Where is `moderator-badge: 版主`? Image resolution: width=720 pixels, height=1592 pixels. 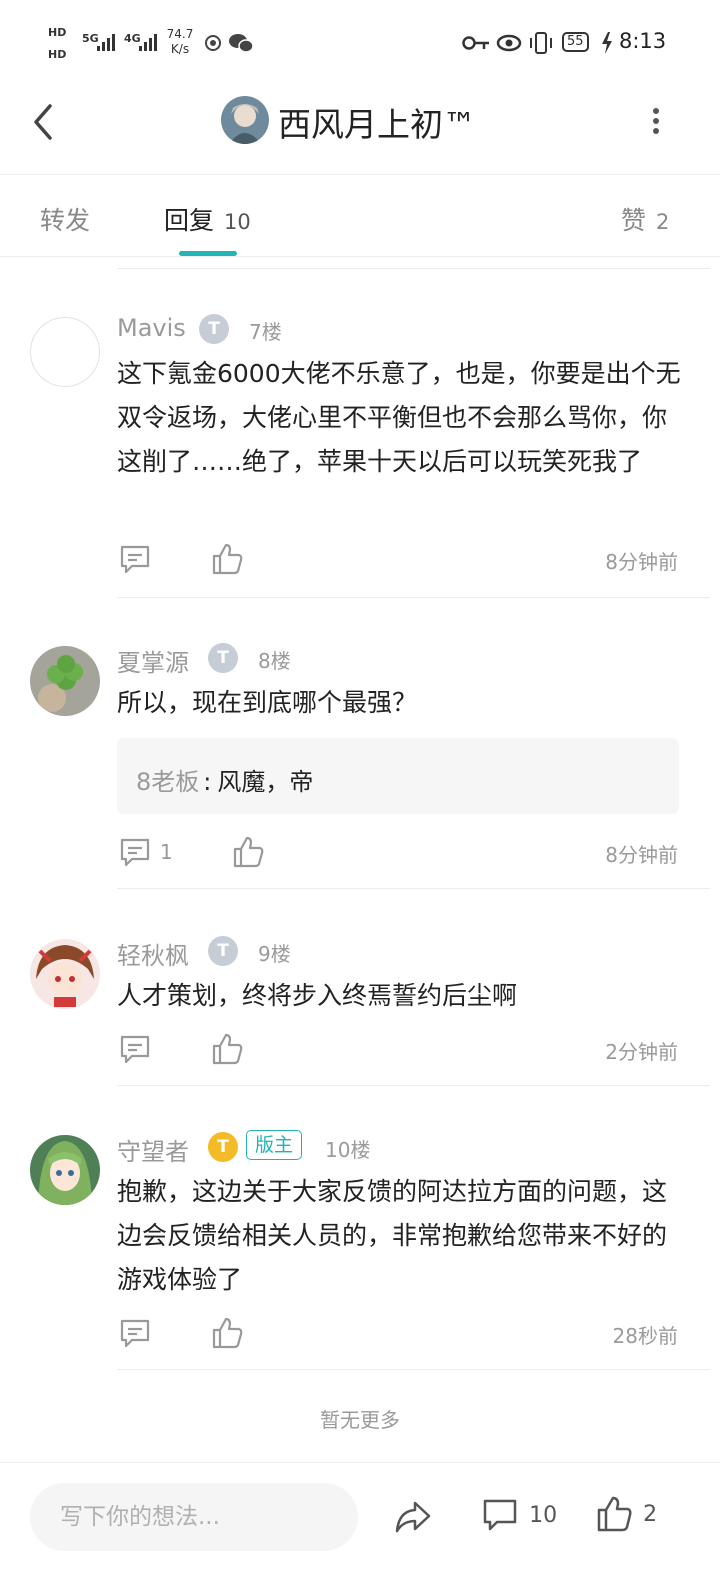 moderator-badge: 版主 is located at coordinates (274, 1145).